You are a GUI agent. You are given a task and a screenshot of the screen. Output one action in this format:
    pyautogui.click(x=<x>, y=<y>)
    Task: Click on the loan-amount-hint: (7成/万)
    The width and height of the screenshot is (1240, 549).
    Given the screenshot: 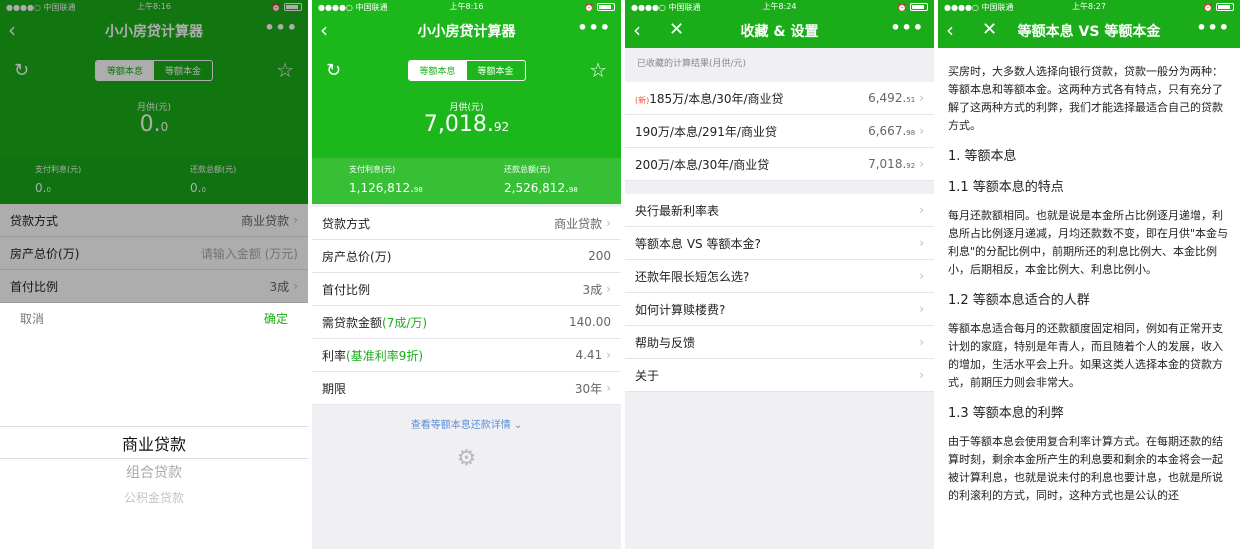 What is the action you would take?
    pyautogui.click(x=405, y=322)
    